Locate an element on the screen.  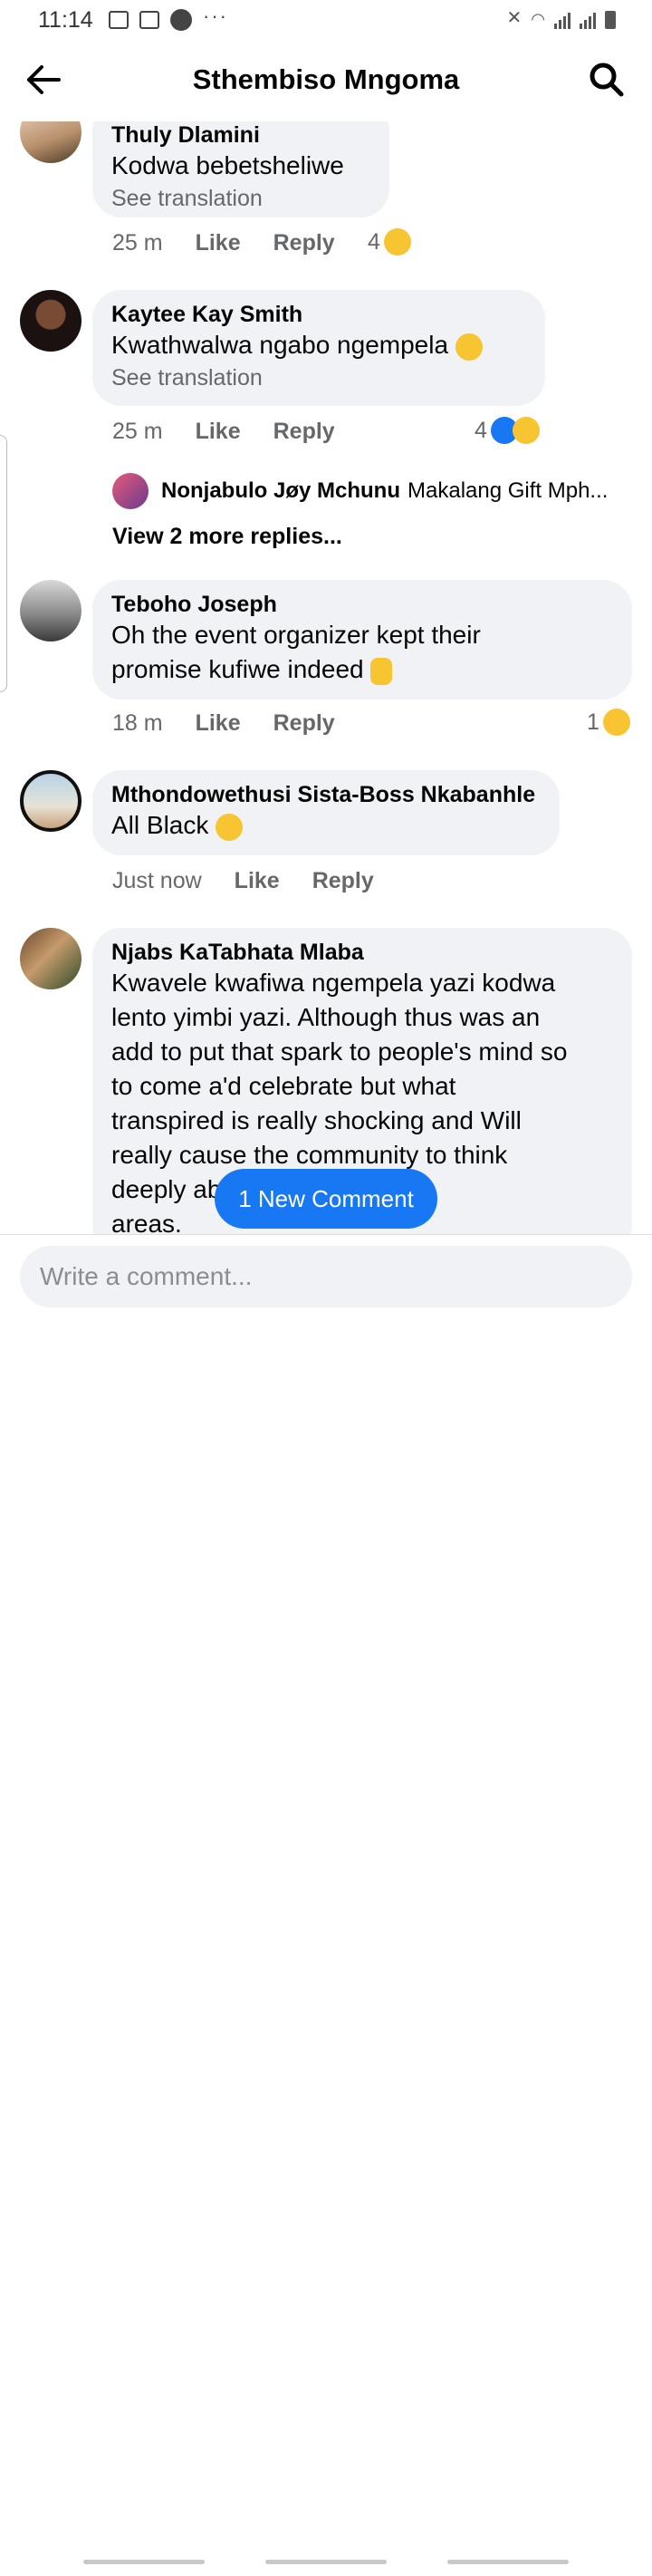
comment-line: transpired is really shocking and Will is located at coordinates (317, 1120).